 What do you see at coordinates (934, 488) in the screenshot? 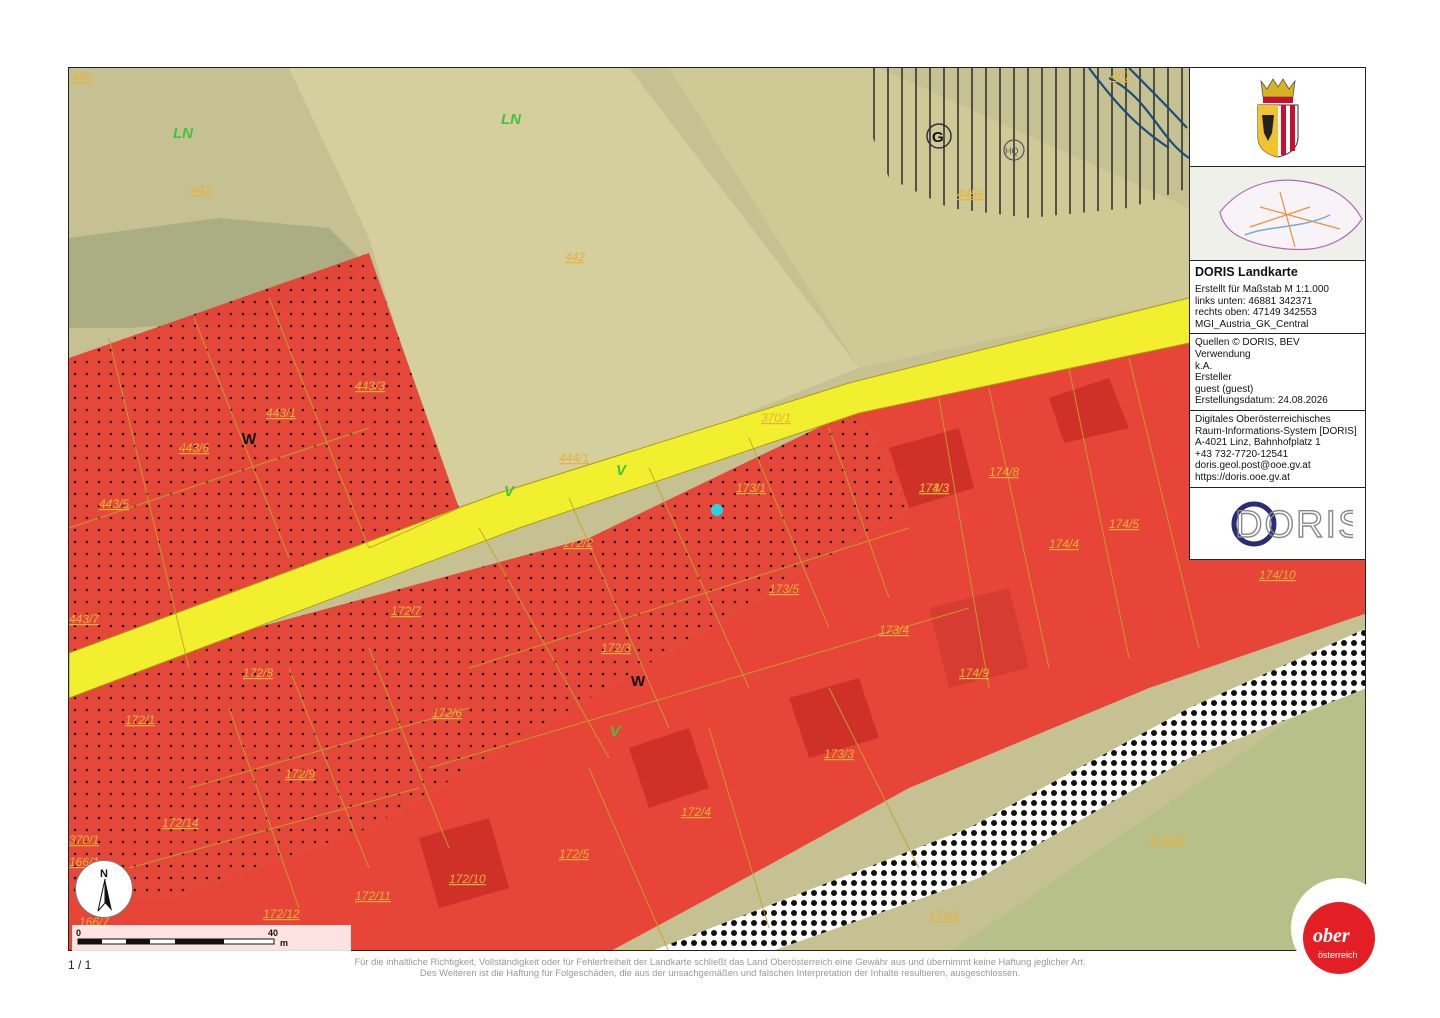
I see `svg-text: 174/3` at bounding box center [934, 488].